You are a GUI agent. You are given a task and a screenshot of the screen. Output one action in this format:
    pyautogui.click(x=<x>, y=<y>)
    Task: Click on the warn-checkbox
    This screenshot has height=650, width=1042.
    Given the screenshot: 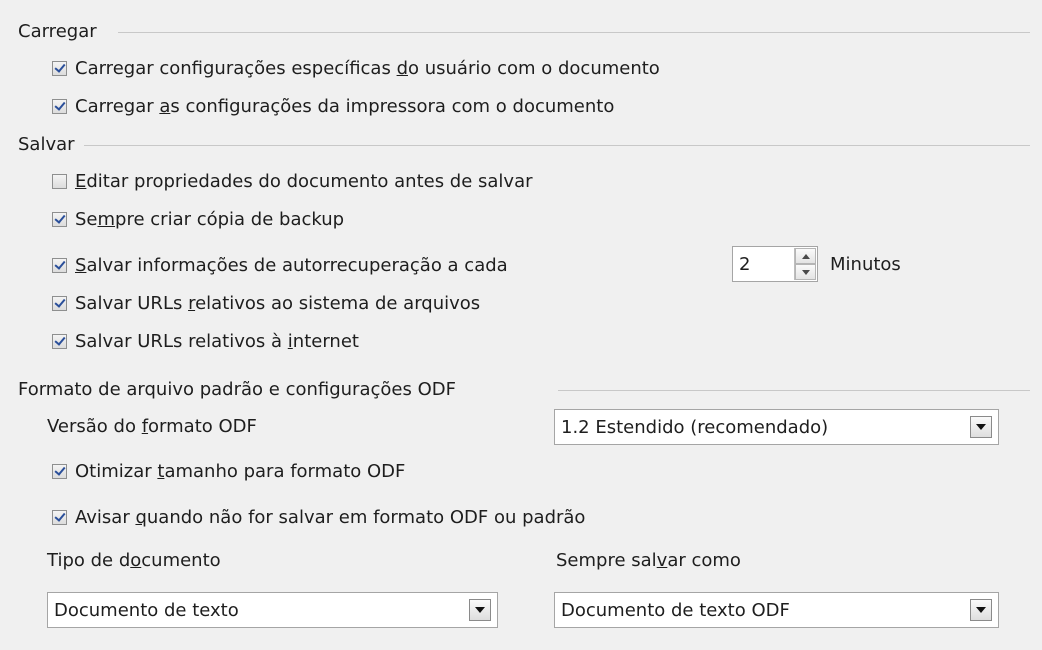 What is the action you would take?
    pyautogui.click(x=59, y=517)
    